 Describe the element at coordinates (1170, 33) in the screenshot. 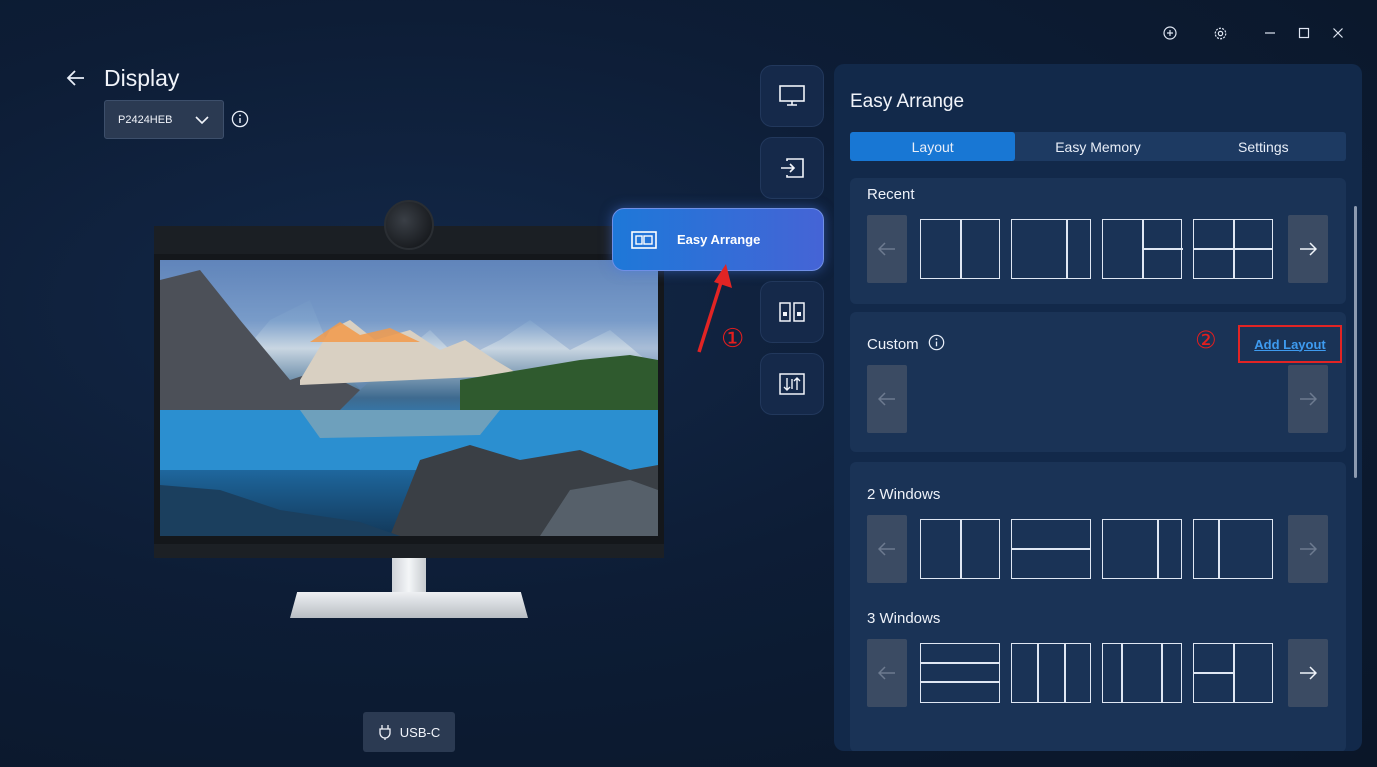

I see `add-icon` at that location.